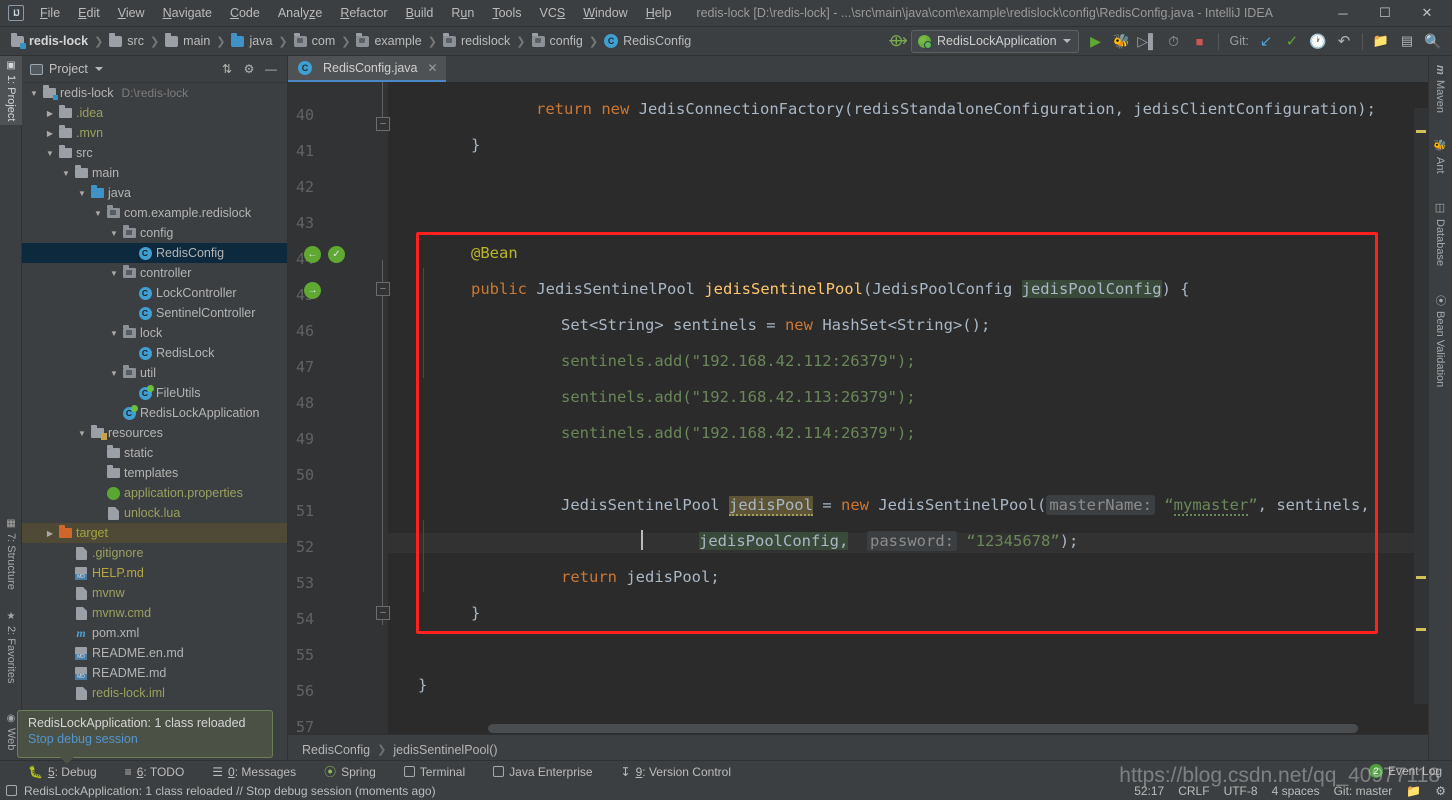 The width and height of the screenshot is (1452, 800). What do you see at coordinates (89, 13) in the screenshot?
I see `menu-edit: Edit` at bounding box center [89, 13].